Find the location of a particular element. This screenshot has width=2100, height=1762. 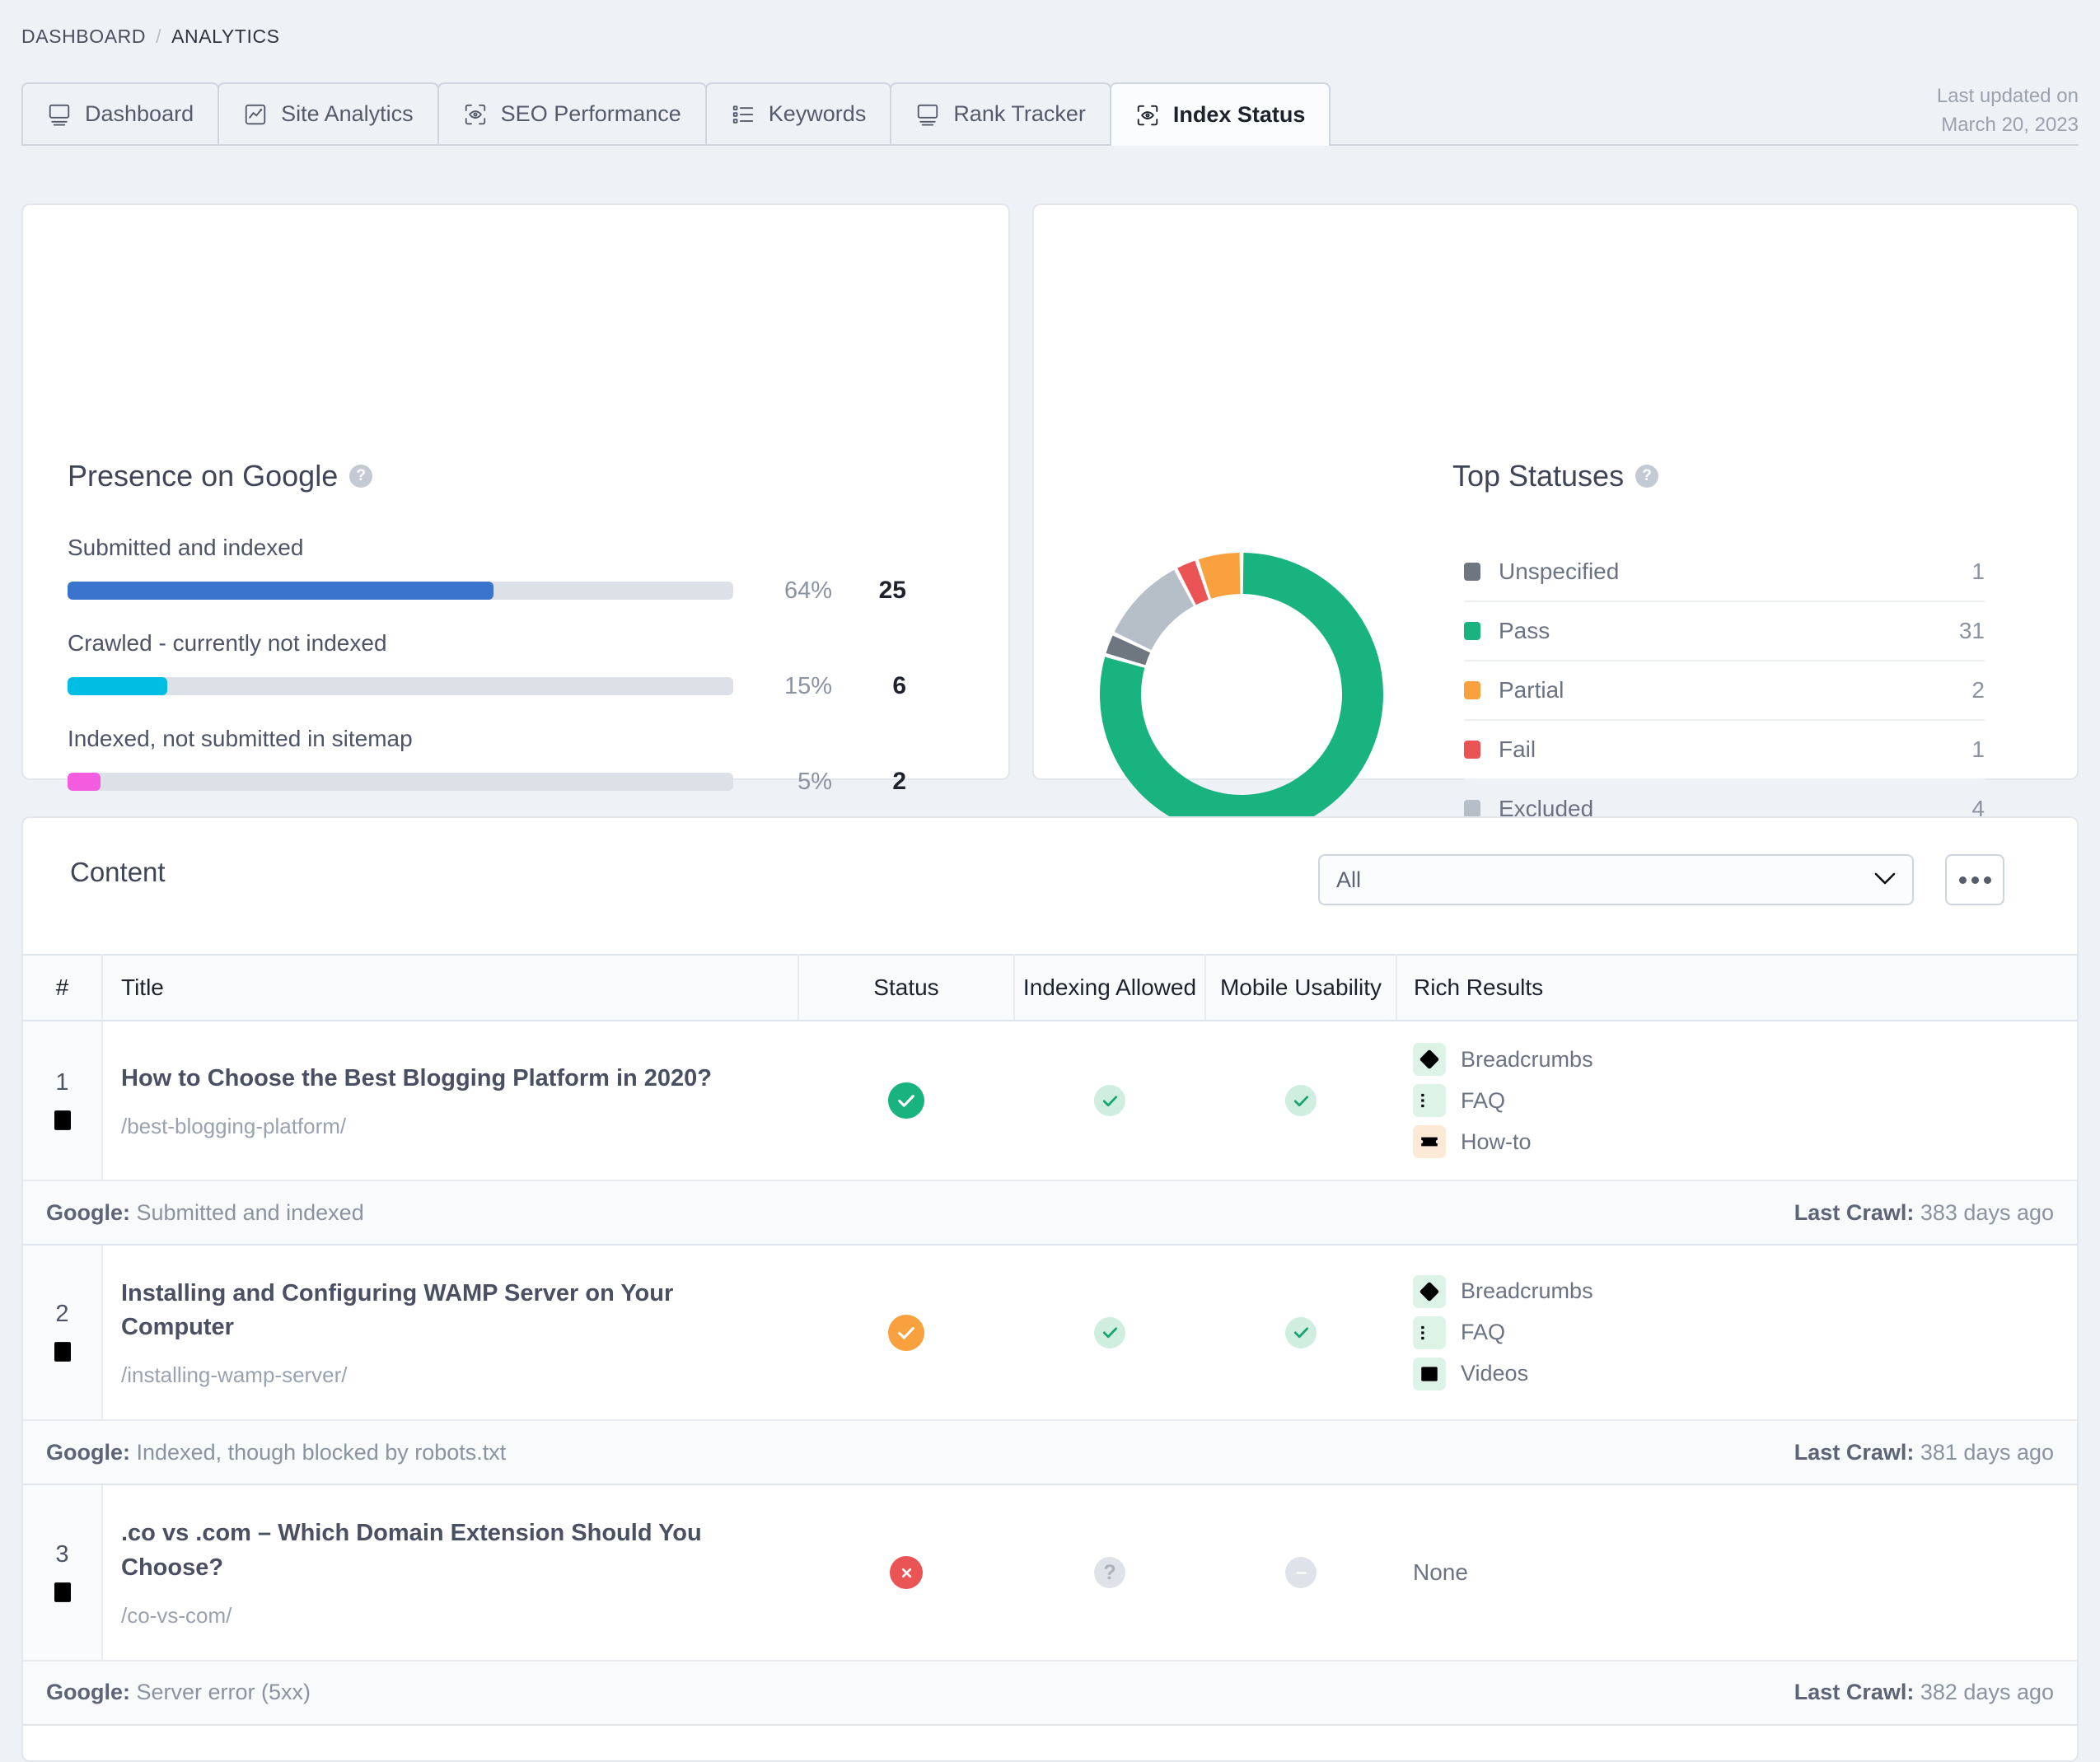

legend-row: Unspecified 1 is located at coordinates (1725, 572).